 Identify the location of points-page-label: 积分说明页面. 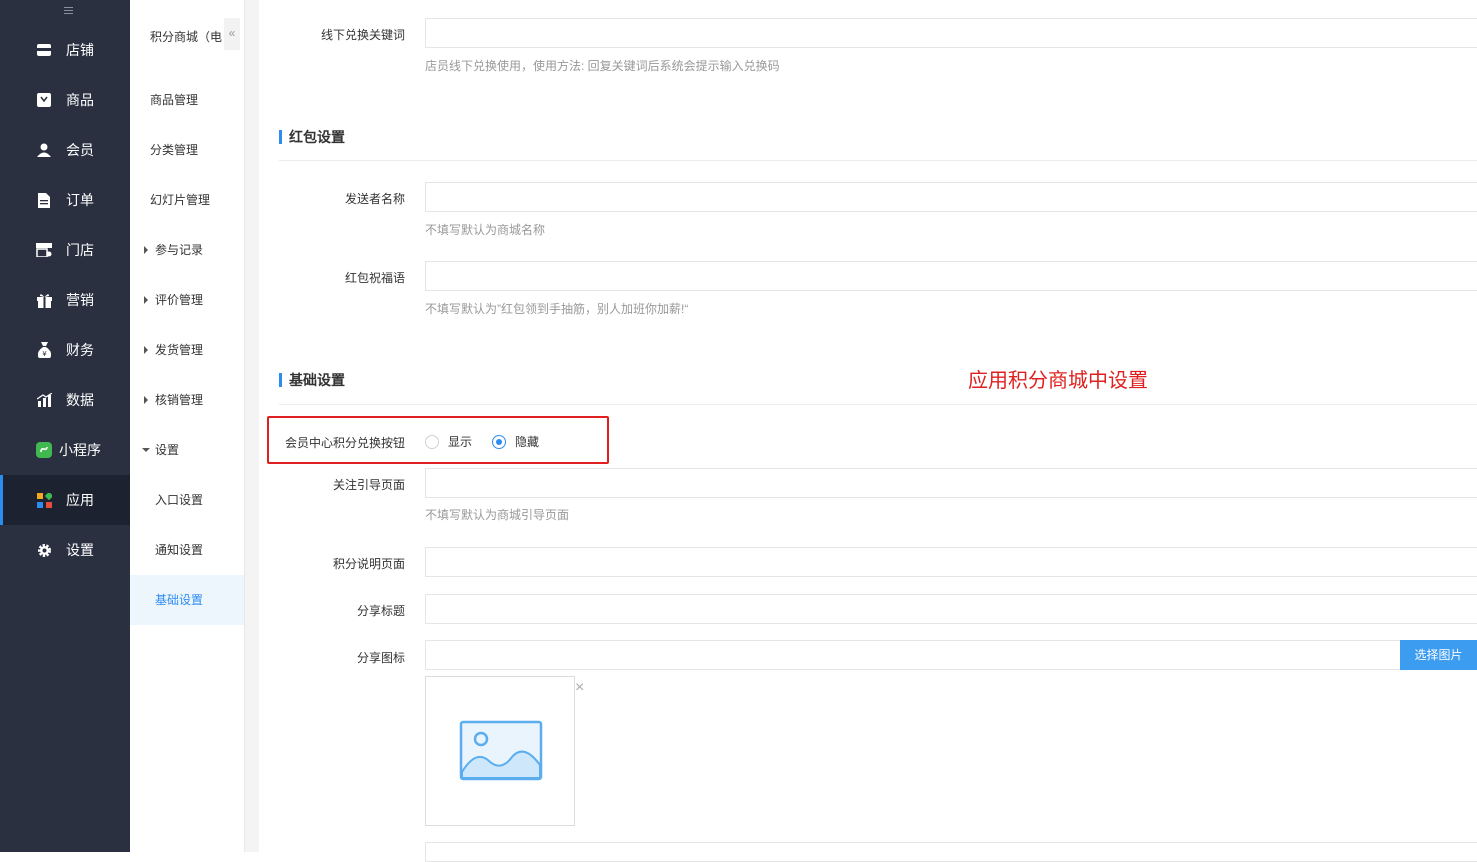
(368, 564).